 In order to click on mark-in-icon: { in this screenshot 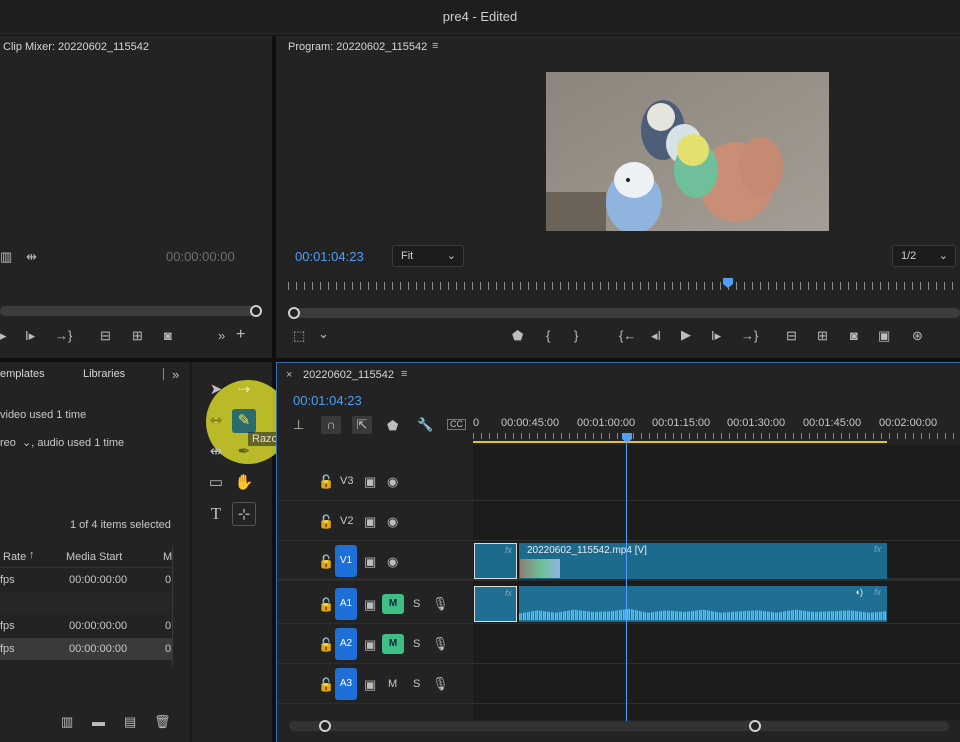, I will do `click(548, 335)`.